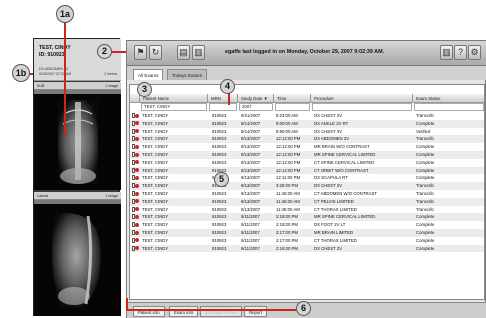 This screenshot has height=318, width=486. What do you see at coordinates (362, 107) in the screenshot?
I see `filter-procedure` at bounding box center [362, 107].